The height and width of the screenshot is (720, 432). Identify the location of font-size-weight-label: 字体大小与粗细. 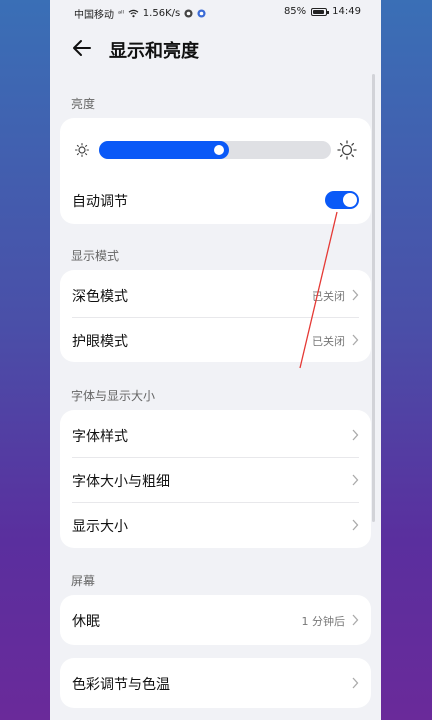
(121, 482).